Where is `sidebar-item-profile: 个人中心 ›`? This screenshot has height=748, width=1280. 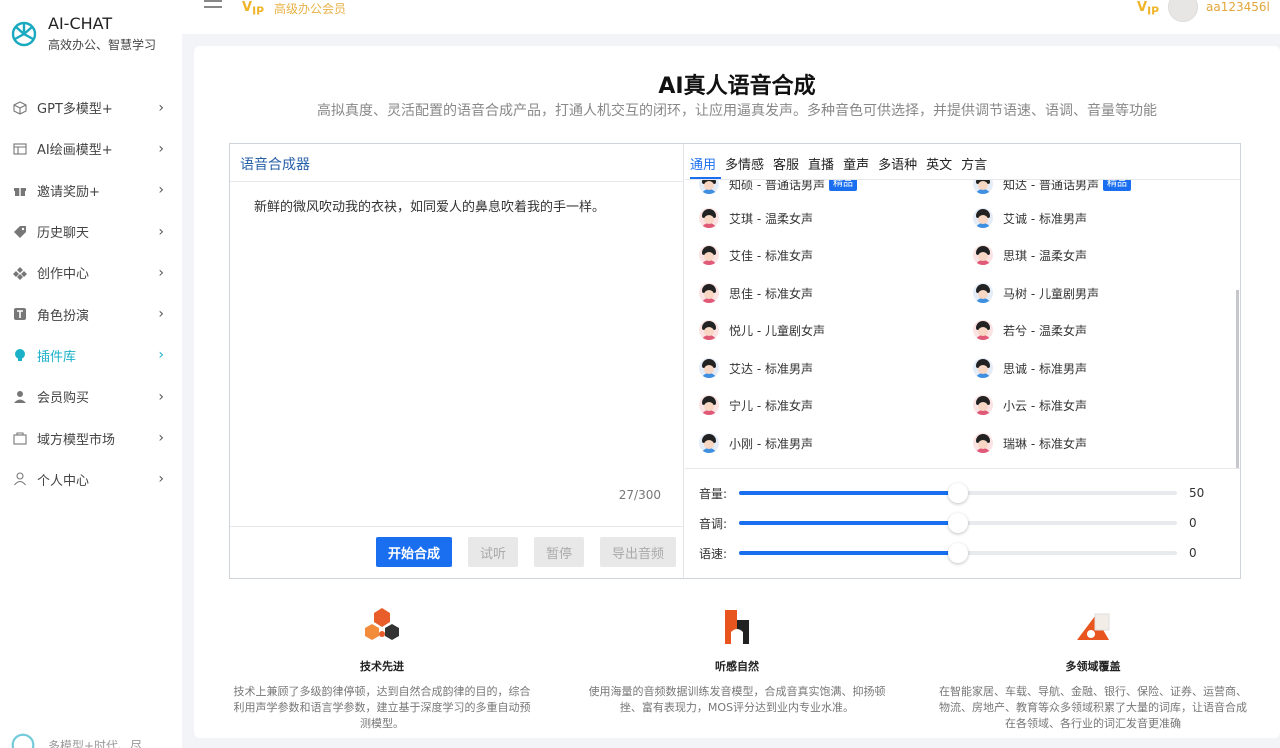 sidebar-item-profile: 个人中心 › is located at coordinates (91, 479).